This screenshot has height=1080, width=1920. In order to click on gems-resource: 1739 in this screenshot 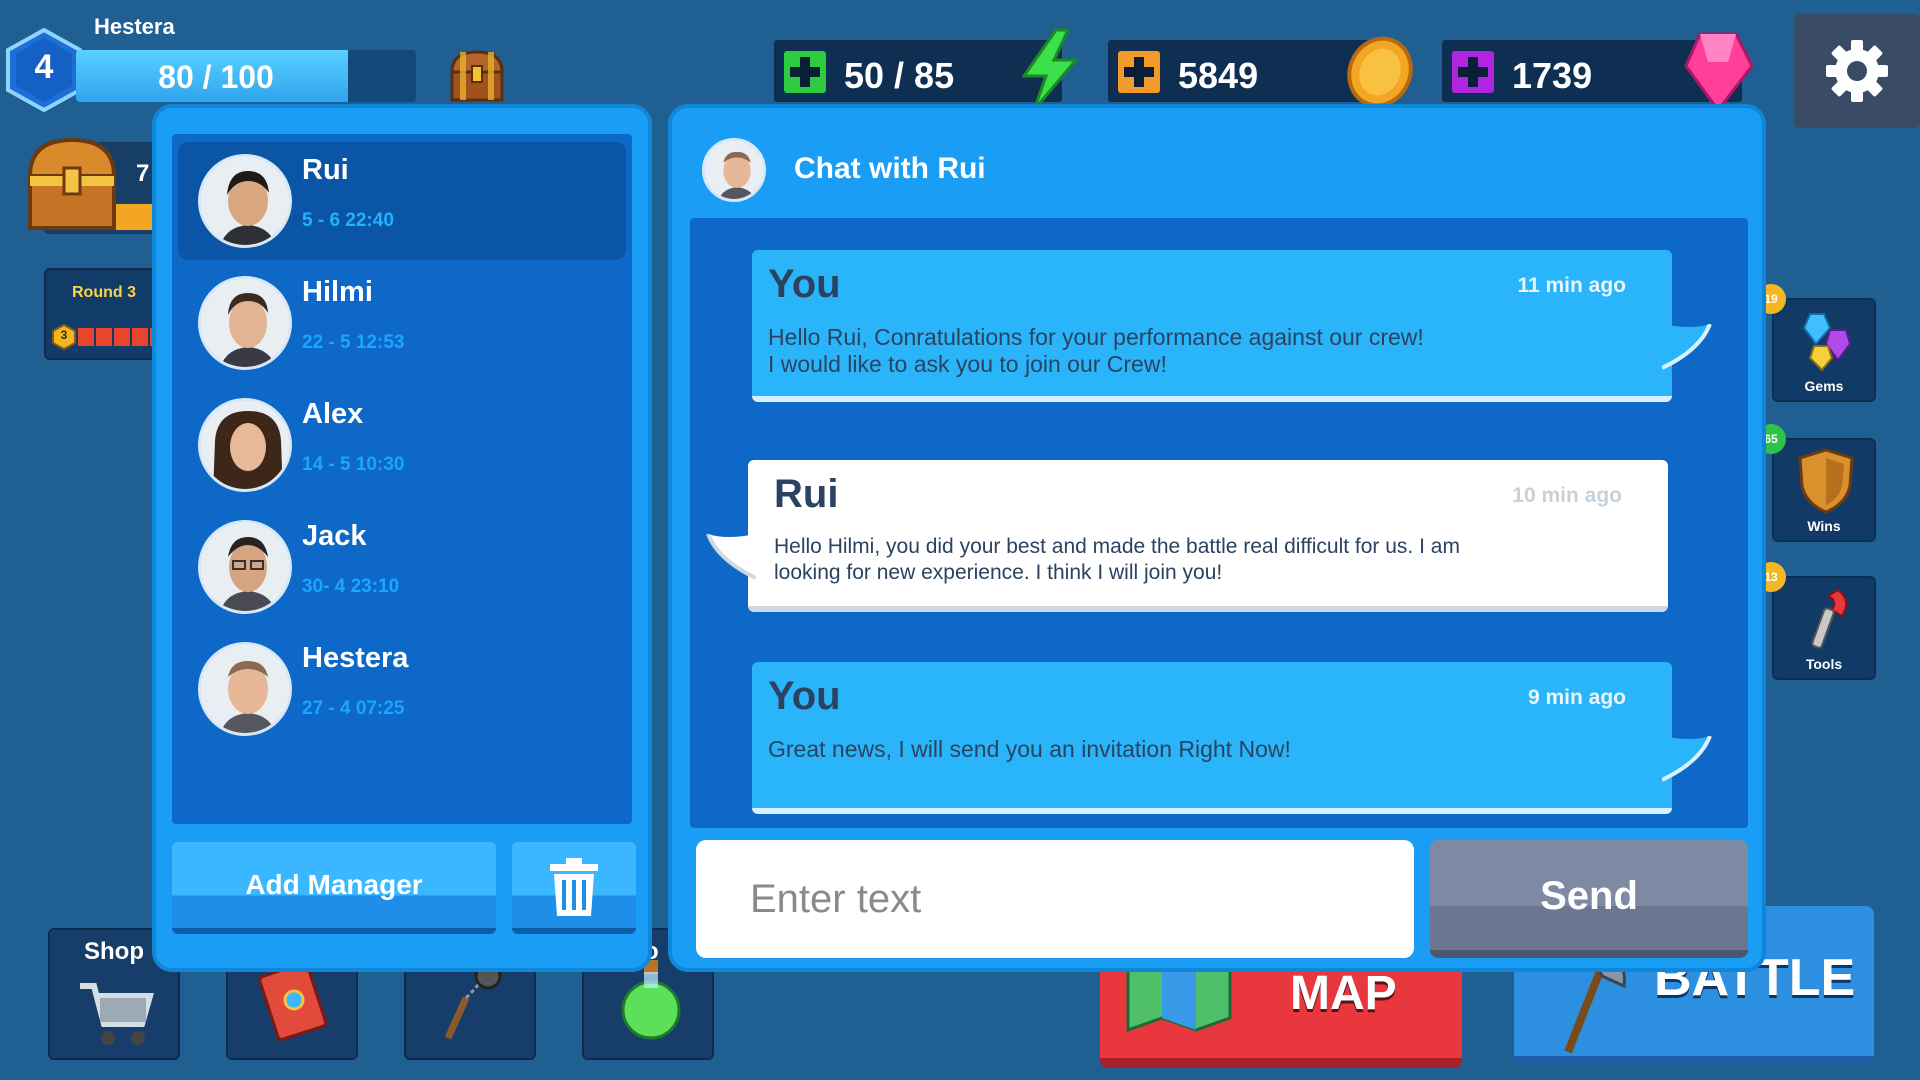, I will do `click(1598, 72)`.